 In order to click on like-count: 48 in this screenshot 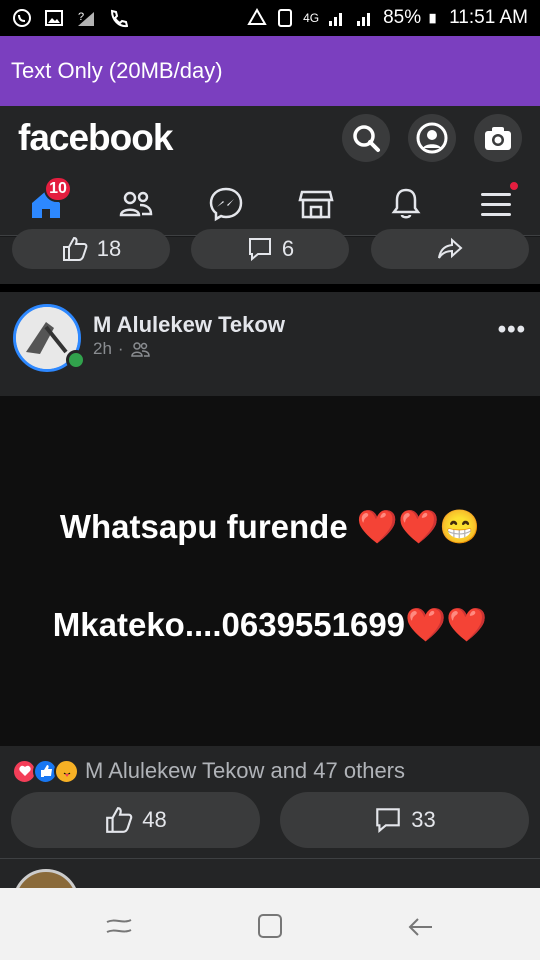, I will do `click(154, 819)`.